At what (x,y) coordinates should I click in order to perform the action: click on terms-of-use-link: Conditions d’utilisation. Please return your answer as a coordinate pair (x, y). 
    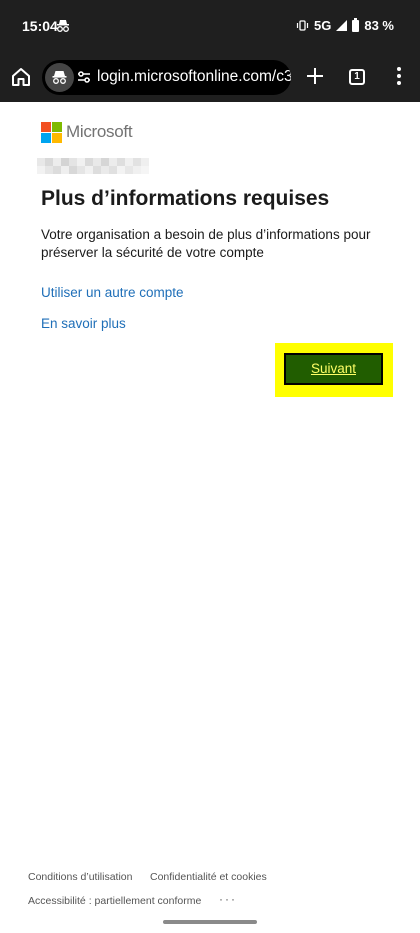
    Looking at the image, I should click on (80, 877).